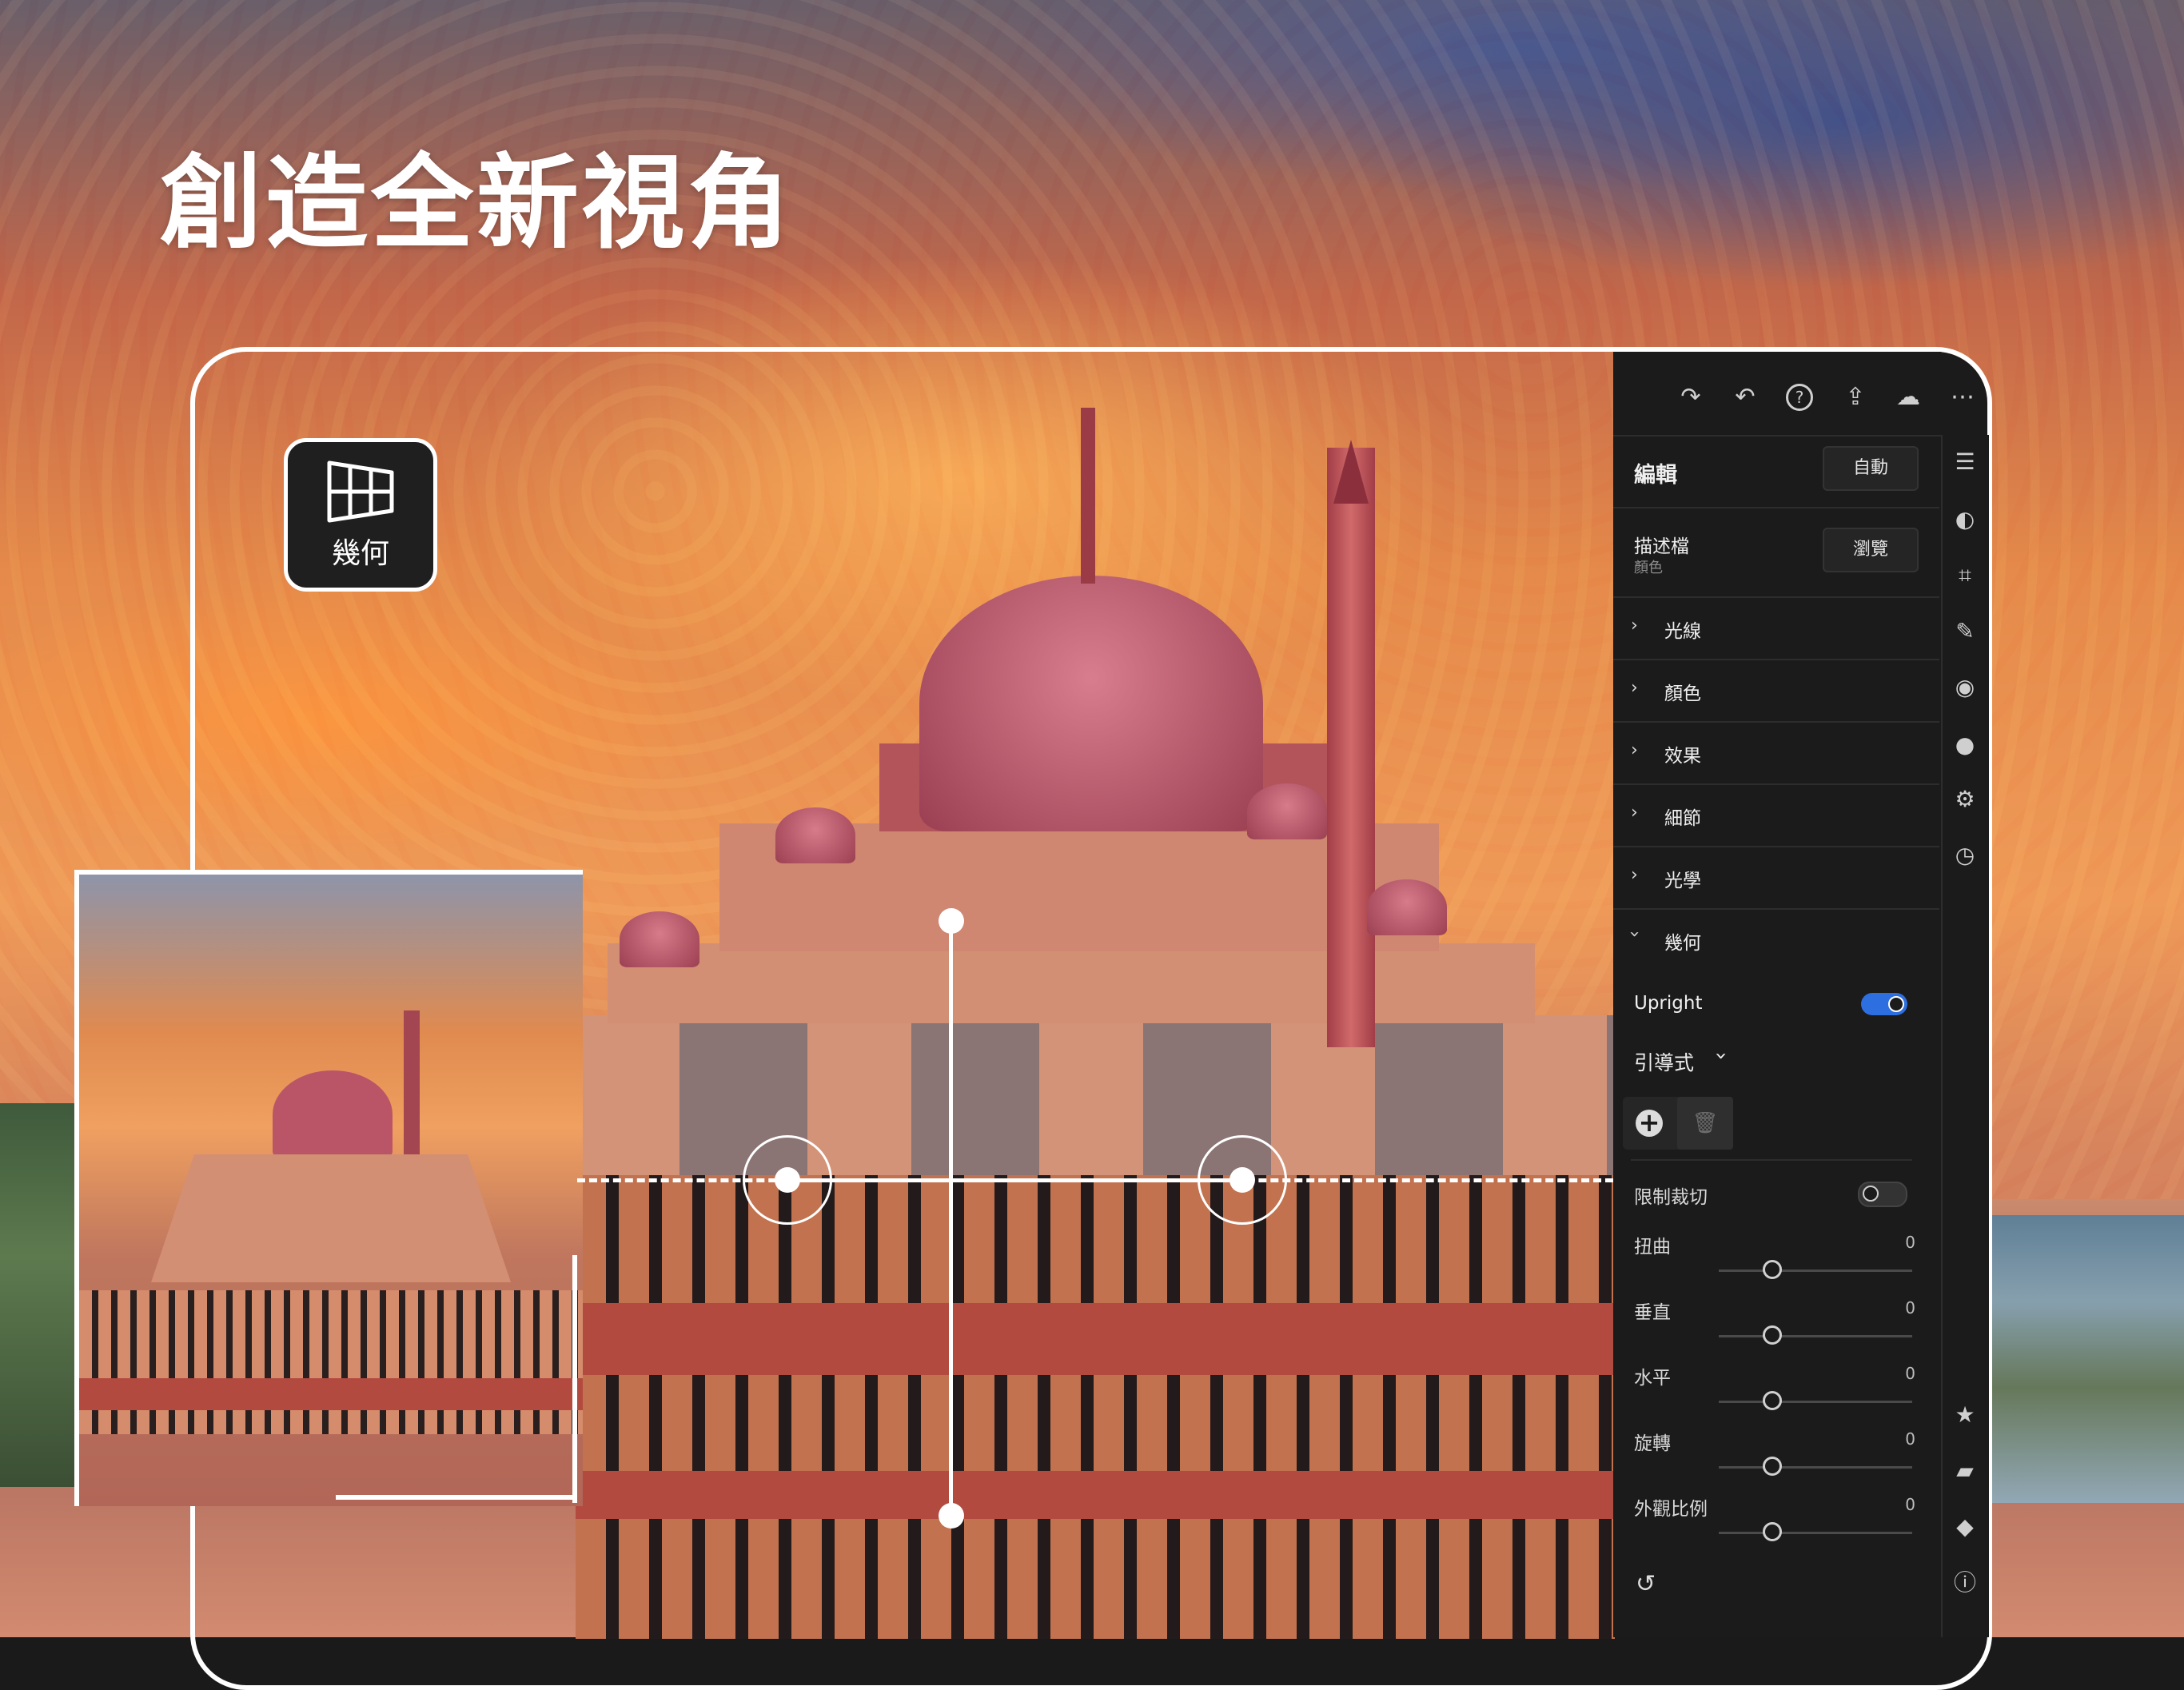 This screenshot has height=1690, width=2184. I want to click on inset-wall, so click(331, 1362).